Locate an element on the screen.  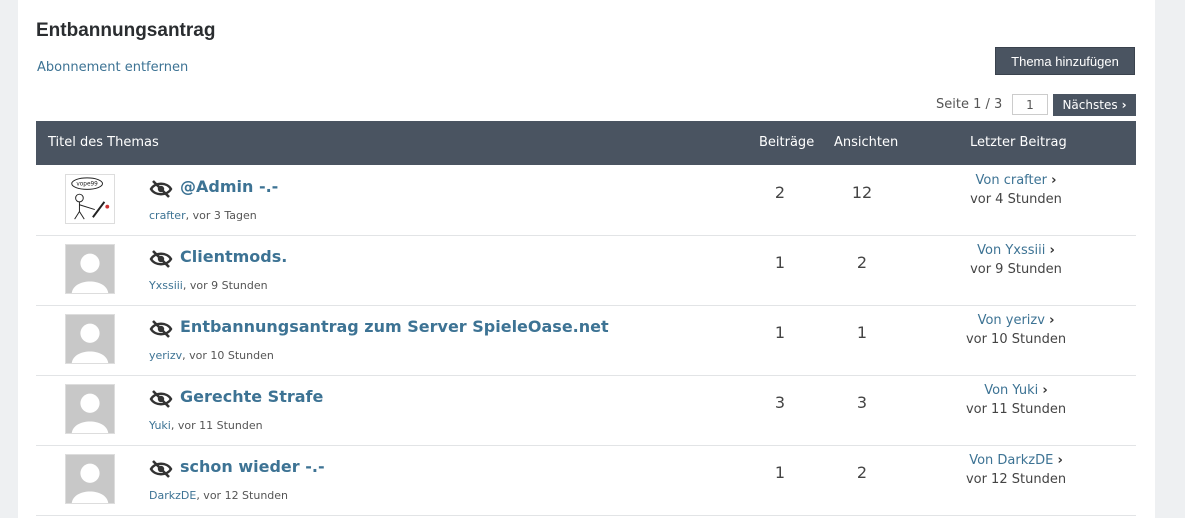
add-topic-button: Thema hinzufügen is located at coordinates (1065, 61).